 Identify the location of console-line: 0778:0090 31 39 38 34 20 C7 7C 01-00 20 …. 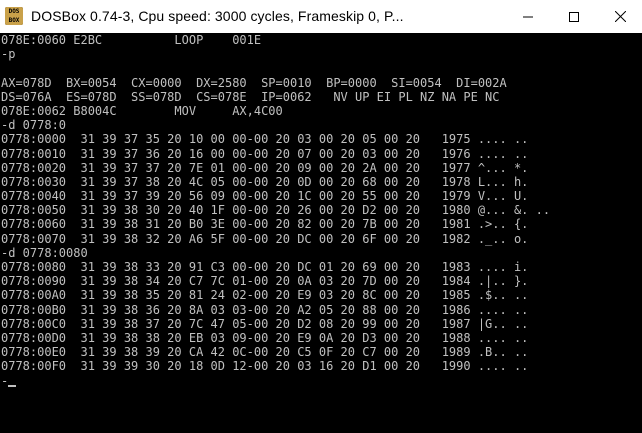
(265, 281).